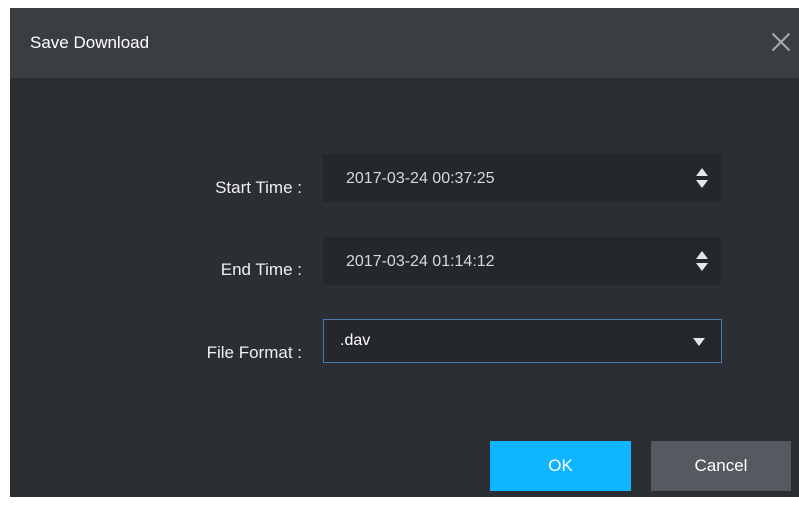 Image resolution: width=799 pixels, height=505 pixels. Describe the element at coordinates (90, 42) in the screenshot. I see `dialog-title: Save Download` at that location.